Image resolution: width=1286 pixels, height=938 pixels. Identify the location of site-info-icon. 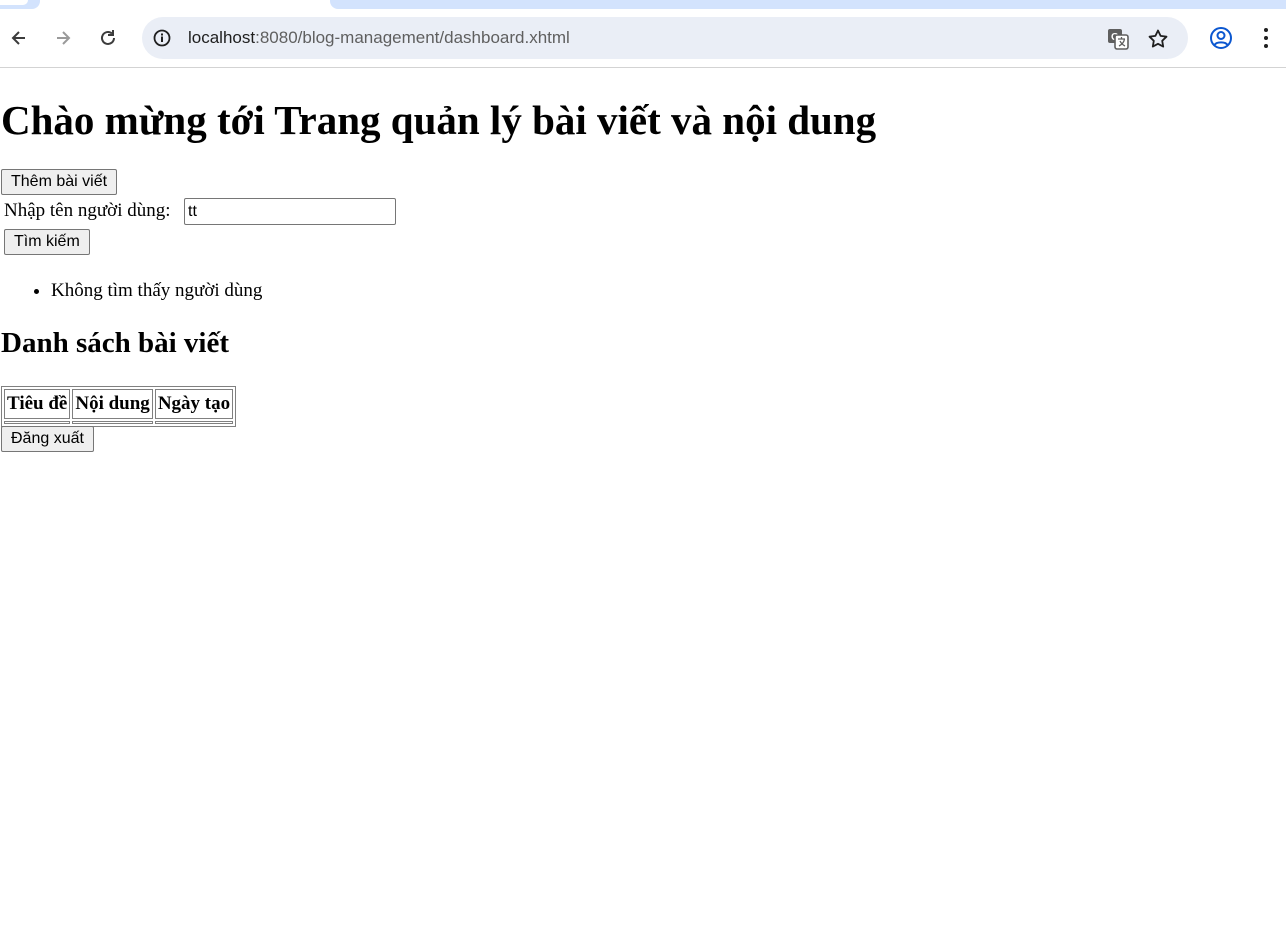
(162, 38).